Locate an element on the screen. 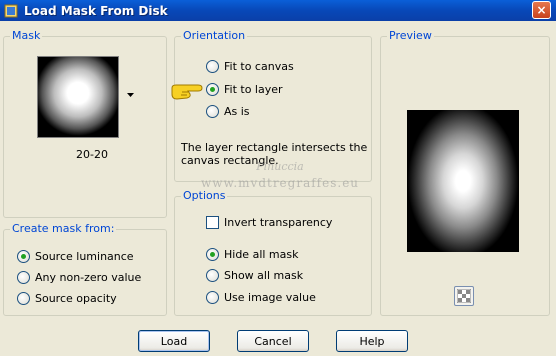 Image resolution: width=556 pixels, height=356 pixels. load-button: Load is located at coordinates (174, 341).